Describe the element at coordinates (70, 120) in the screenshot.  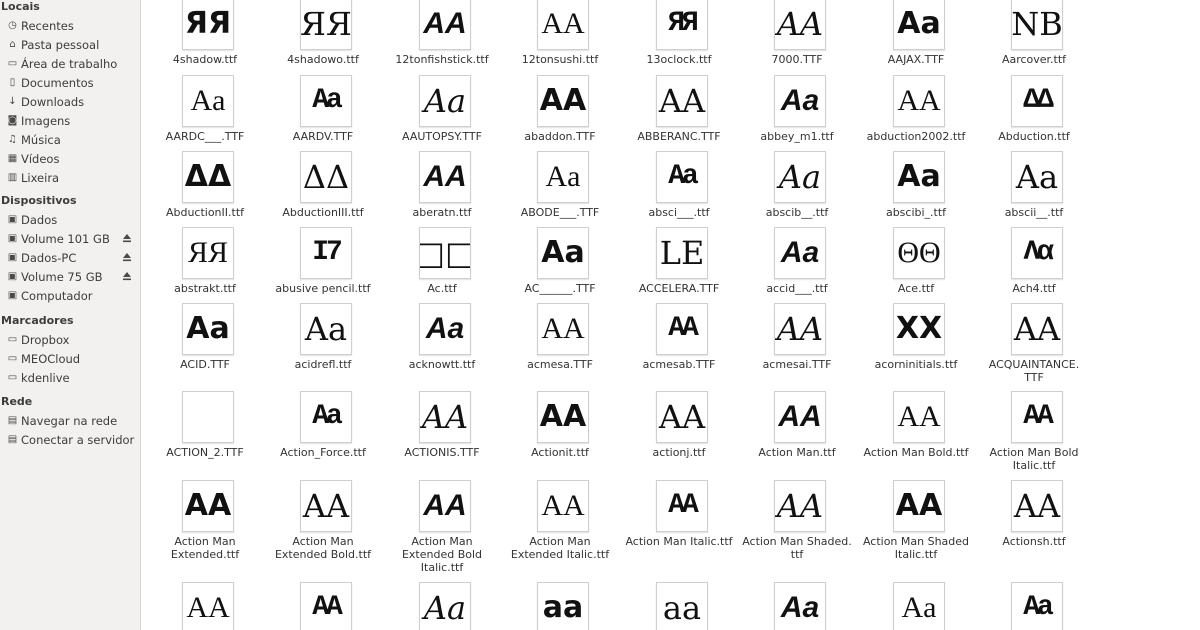
I see `sidebar-item-imagens: ◙ Imagens` at that location.